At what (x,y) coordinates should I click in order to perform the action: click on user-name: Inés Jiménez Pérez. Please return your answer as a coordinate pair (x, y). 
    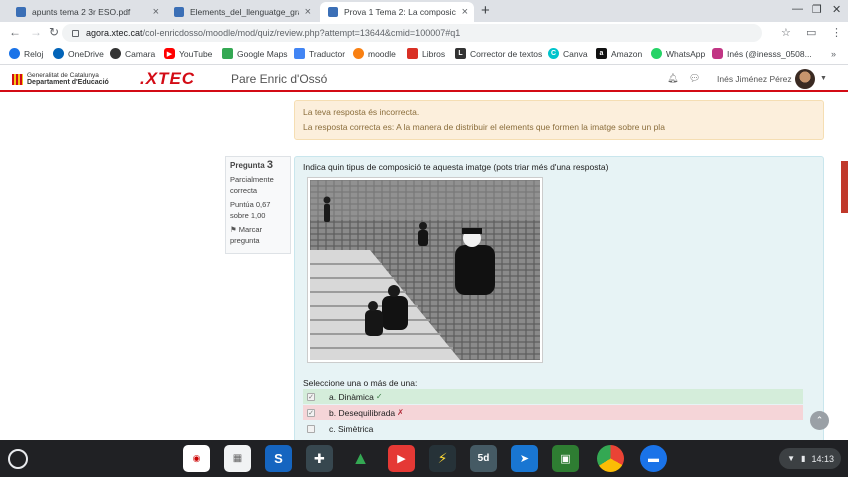
    Looking at the image, I should click on (754, 79).